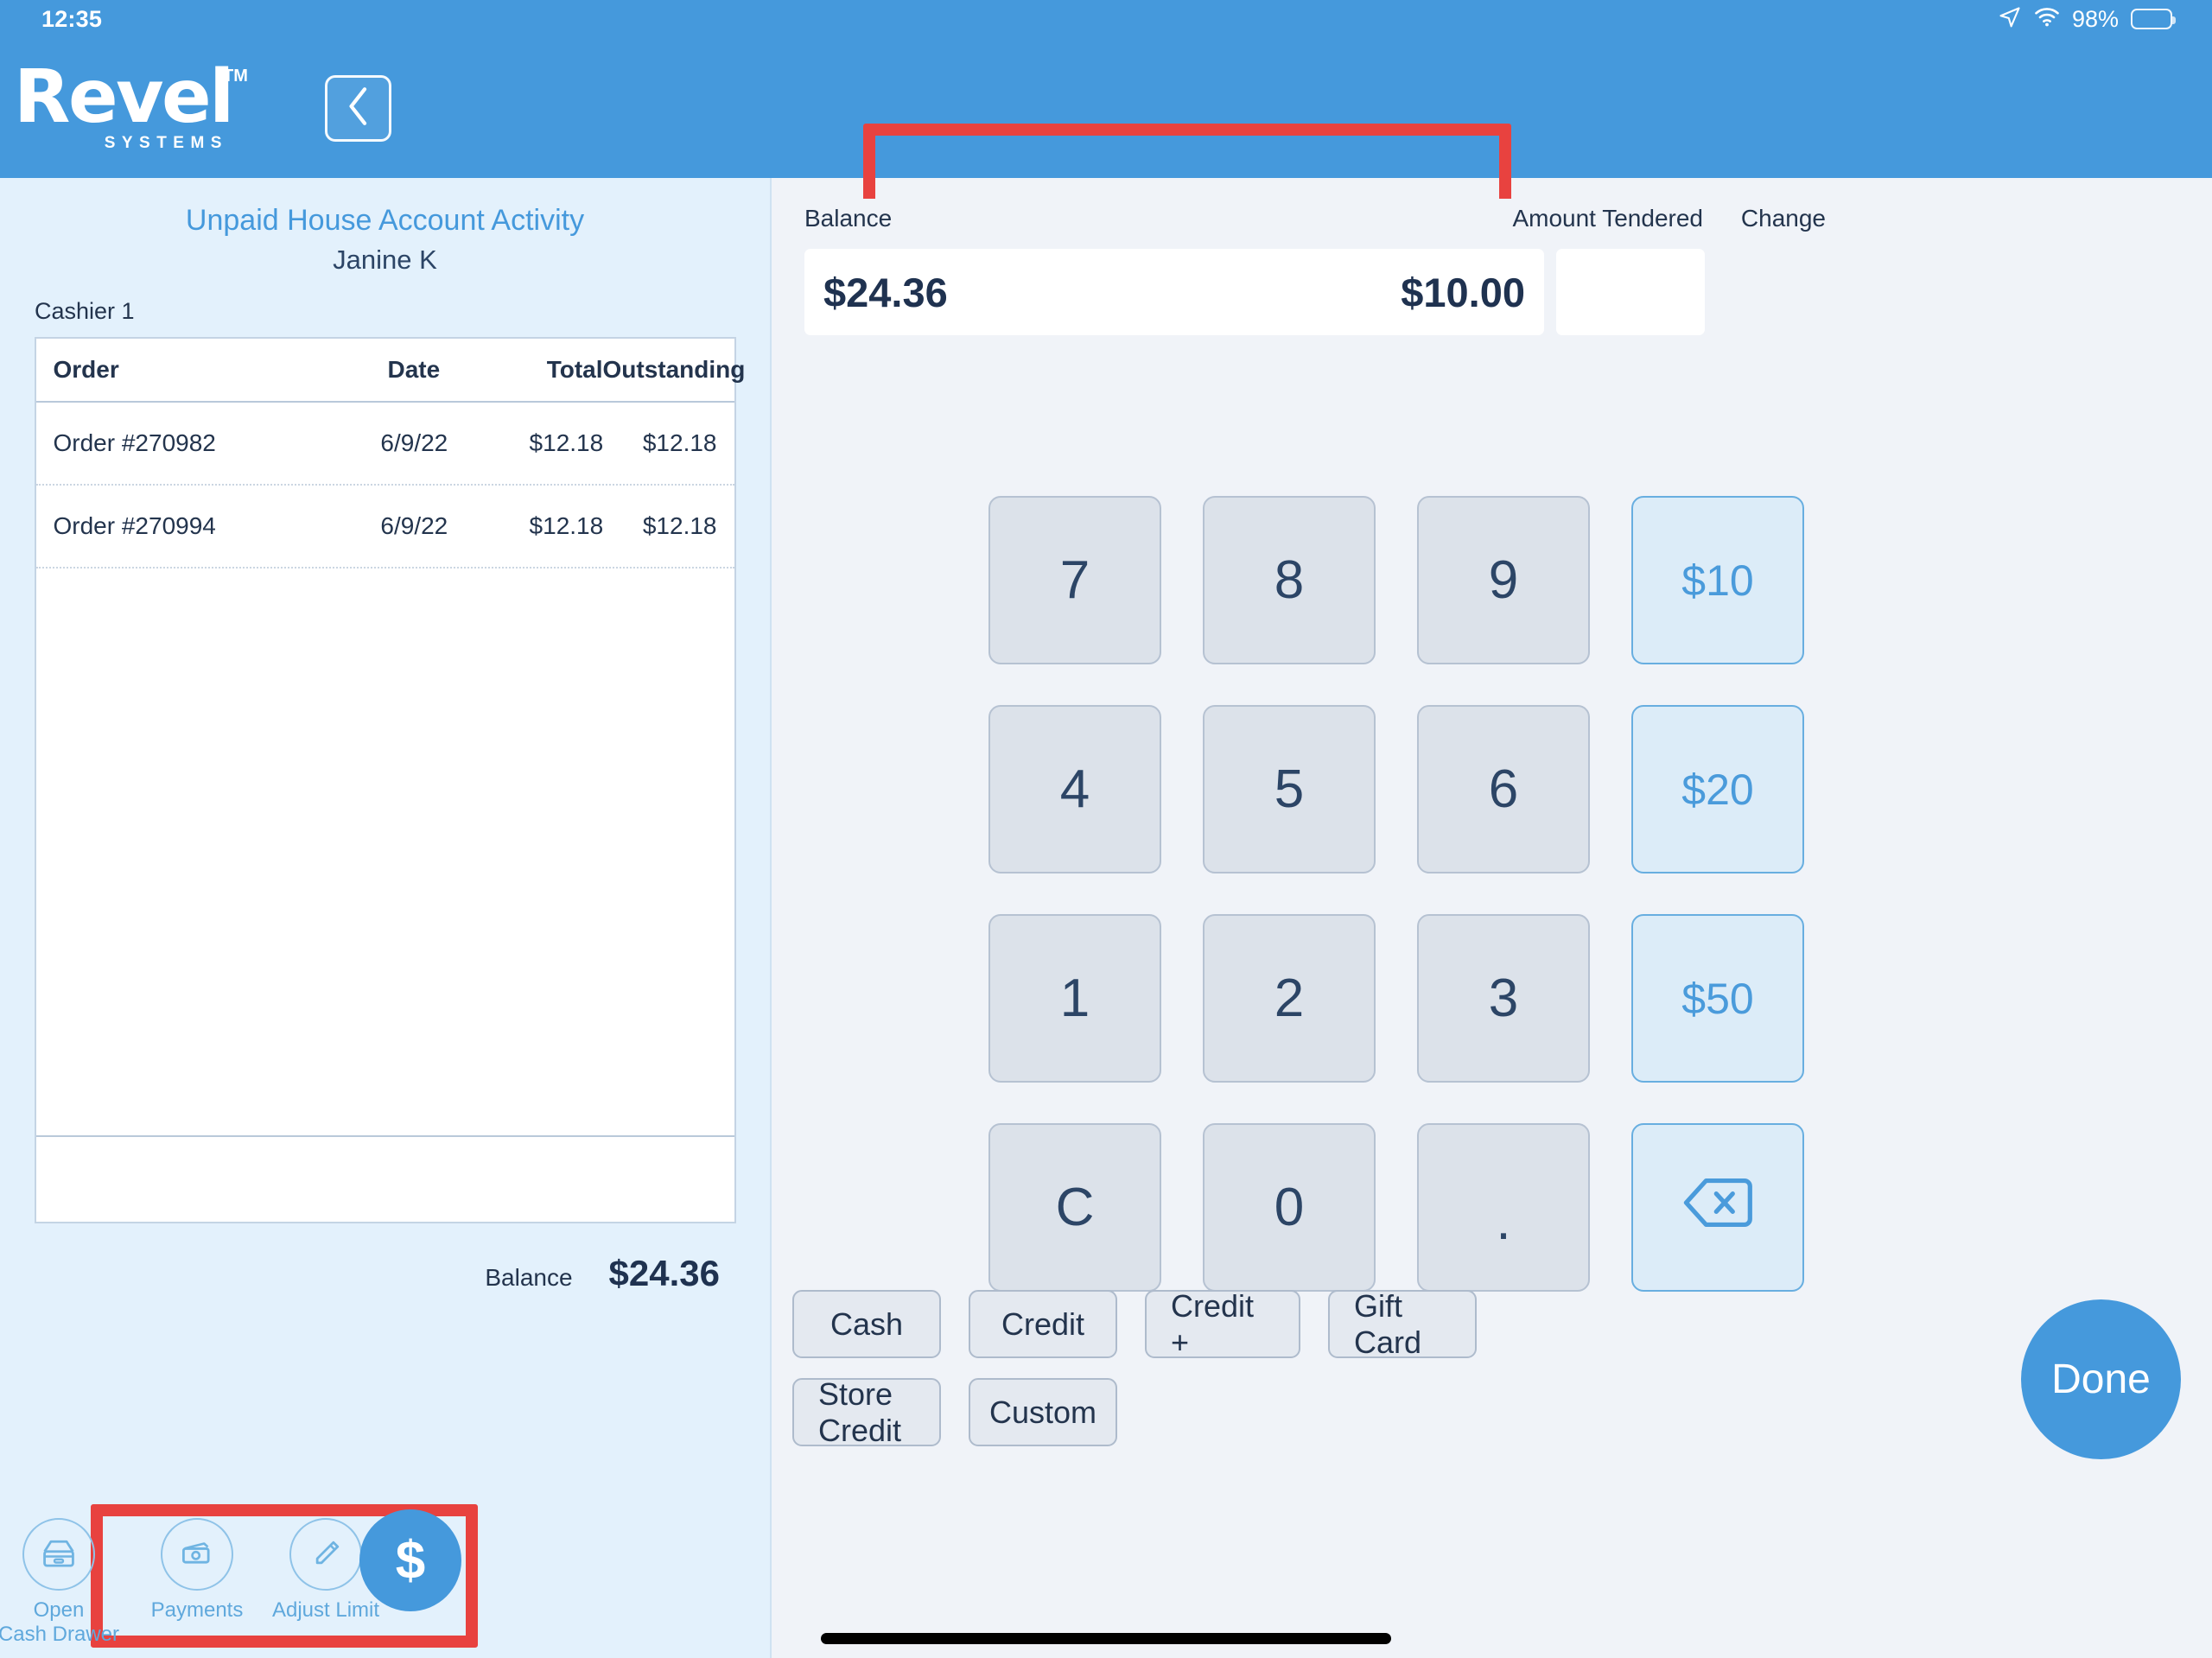 This screenshot has height=1658, width=2212. Describe the element at coordinates (235, 76) in the screenshot. I see `logo-trademark-icon: TM` at that location.